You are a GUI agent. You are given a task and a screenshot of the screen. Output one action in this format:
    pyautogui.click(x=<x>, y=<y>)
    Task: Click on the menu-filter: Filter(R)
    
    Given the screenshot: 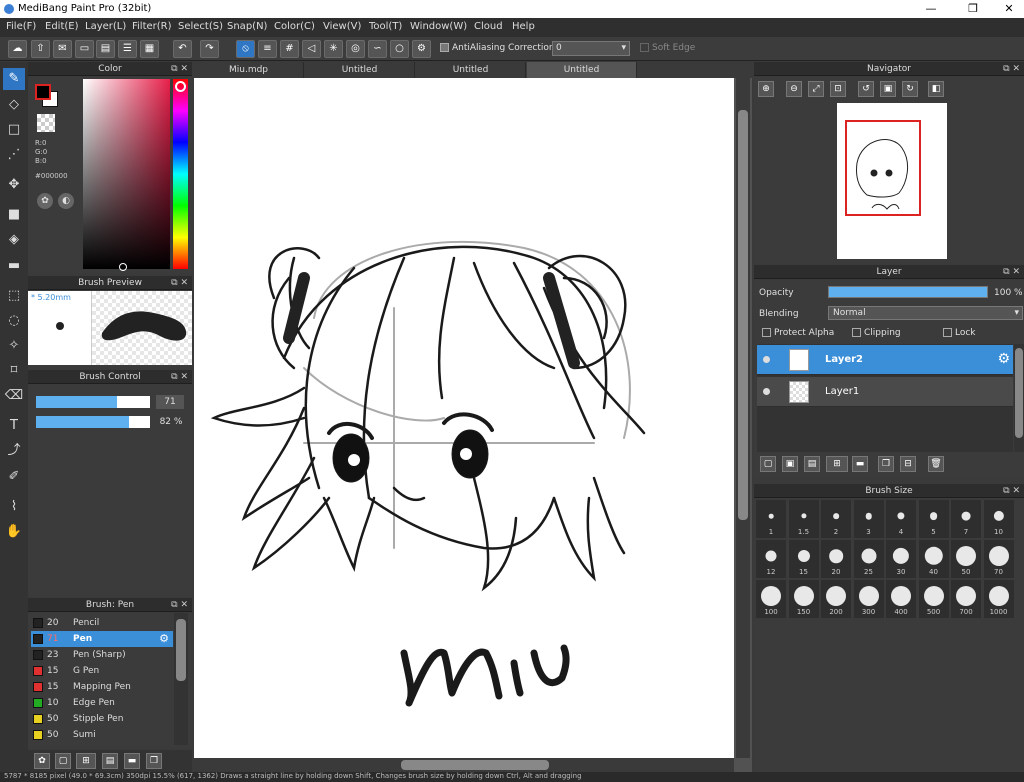 What is the action you would take?
    pyautogui.click(x=152, y=26)
    